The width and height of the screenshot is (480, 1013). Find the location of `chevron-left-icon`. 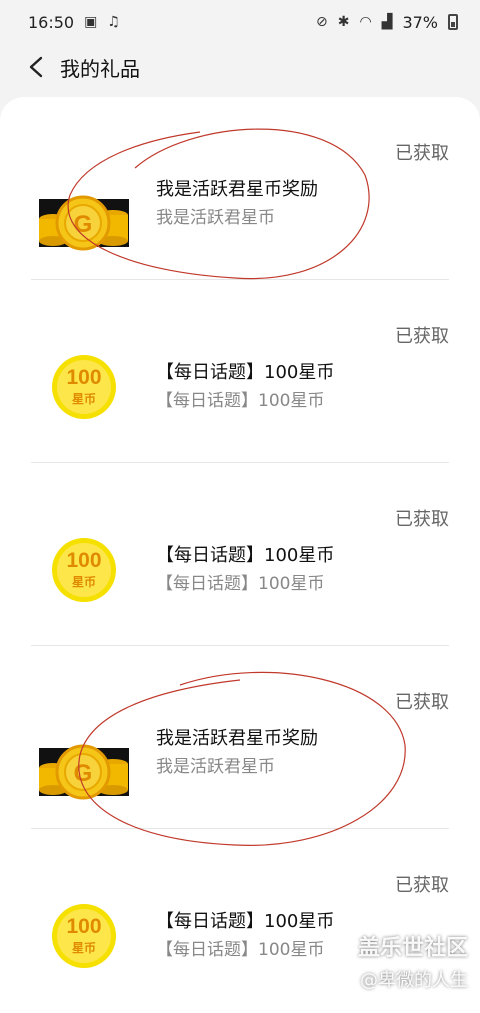

chevron-left-icon is located at coordinates (36, 67).